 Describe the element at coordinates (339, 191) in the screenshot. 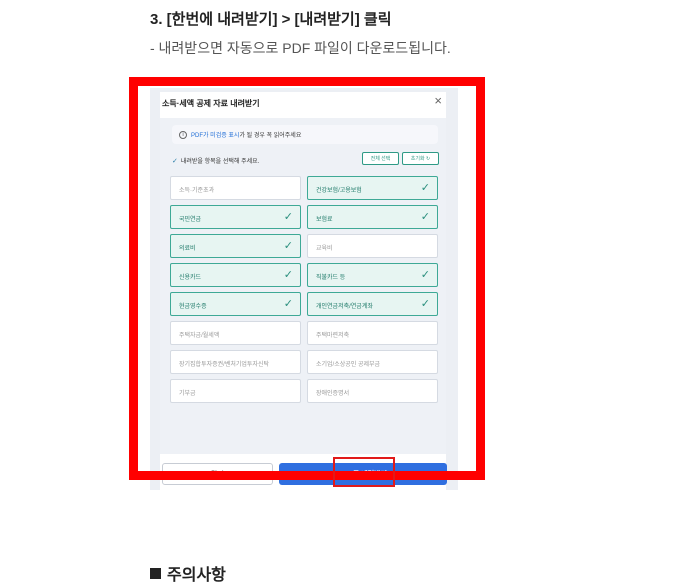

I see `item-label: 건강보험/고용보험` at that location.